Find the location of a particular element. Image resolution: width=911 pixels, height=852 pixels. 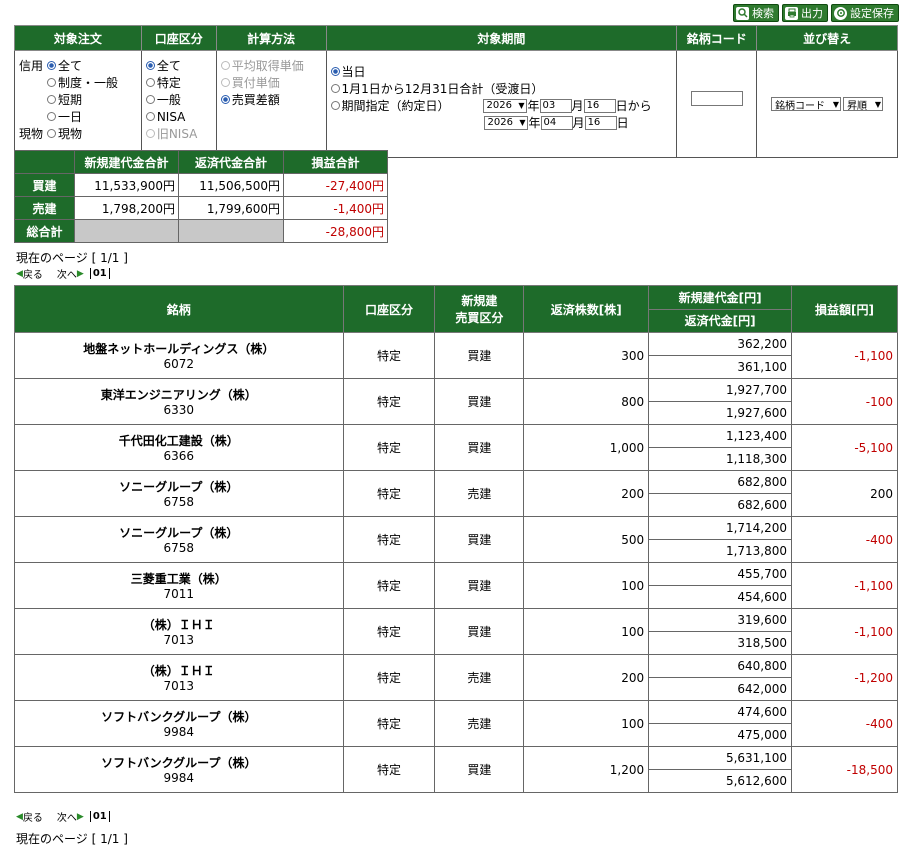

period-option-today: 当日 is located at coordinates (353, 72).